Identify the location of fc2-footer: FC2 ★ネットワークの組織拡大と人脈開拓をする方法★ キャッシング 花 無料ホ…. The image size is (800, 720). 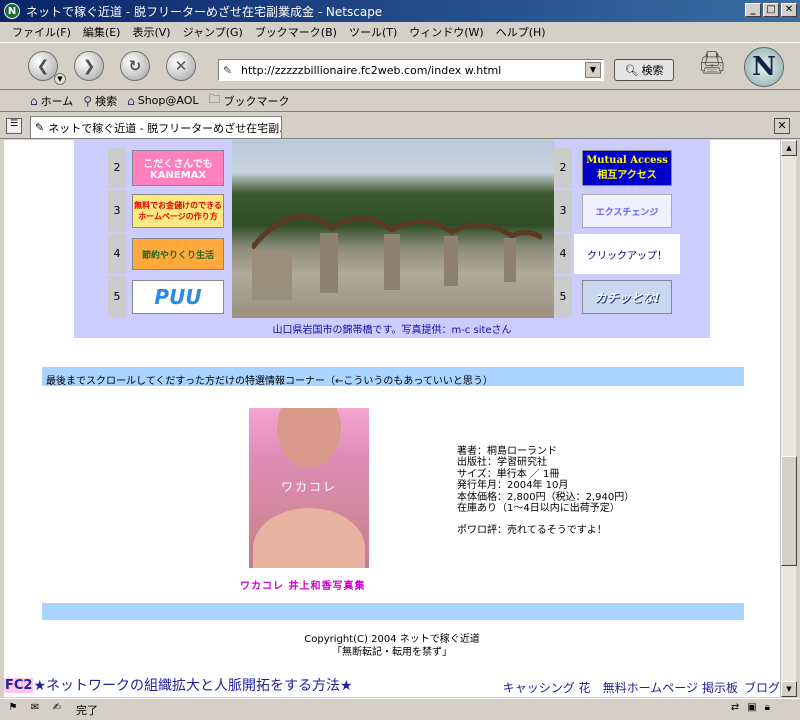
(392, 685).